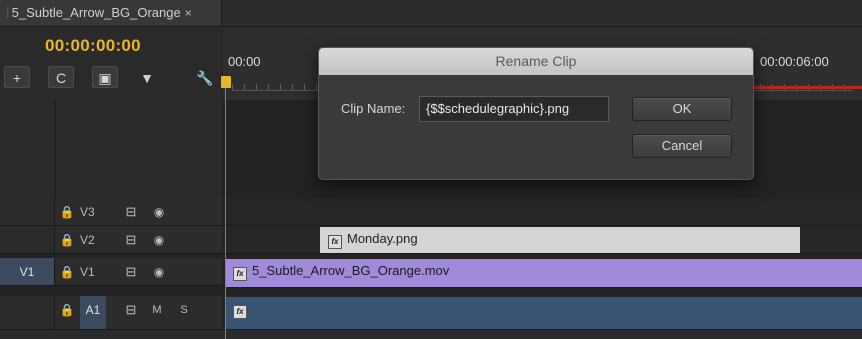  I want to click on ok-button: OK, so click(682, 109).